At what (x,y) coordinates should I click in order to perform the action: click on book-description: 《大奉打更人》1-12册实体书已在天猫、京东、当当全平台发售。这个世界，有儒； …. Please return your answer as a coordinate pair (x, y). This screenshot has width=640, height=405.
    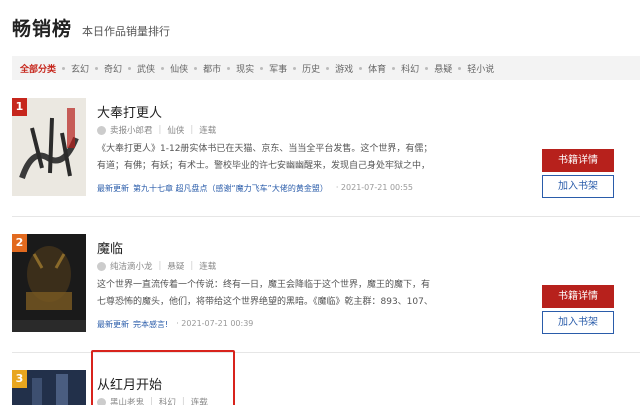
    Looking at the image, I should click on (265, 157).